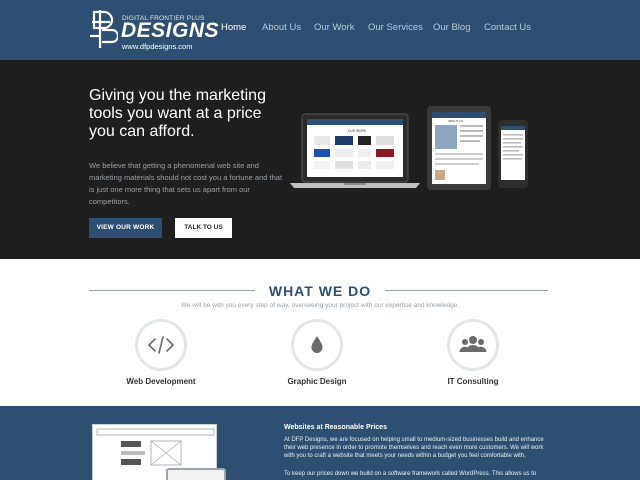 The height and width of the screenshot is (480, 640). I want to click on nav-contact-us: Contact Us, so click(507, 27).